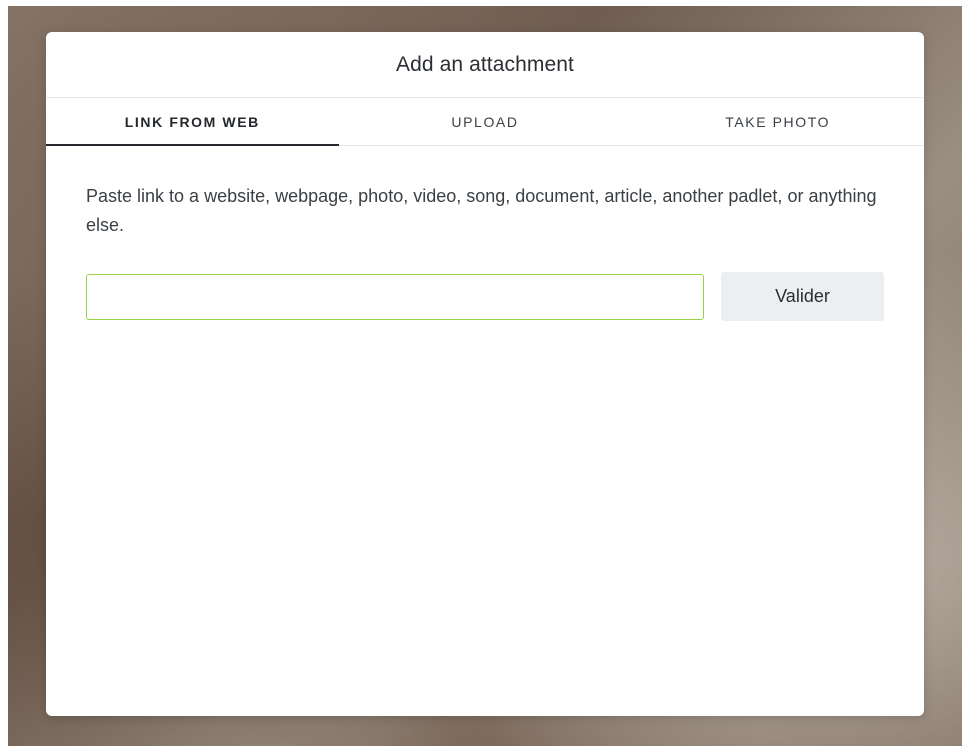 This screenshot has width=962, height=746. Describe the element at coordinates (192, 122) in the screenshot. I see `tab-link-from-web: LINK FROM WEB` at that location.